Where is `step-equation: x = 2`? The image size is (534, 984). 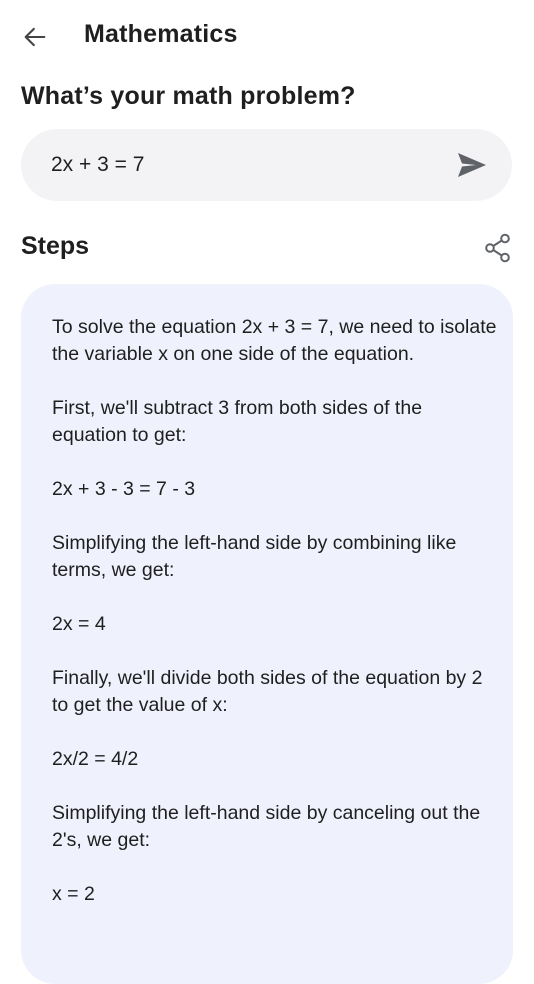
step-equation: x = 2 is located at coordinates (73, 894).